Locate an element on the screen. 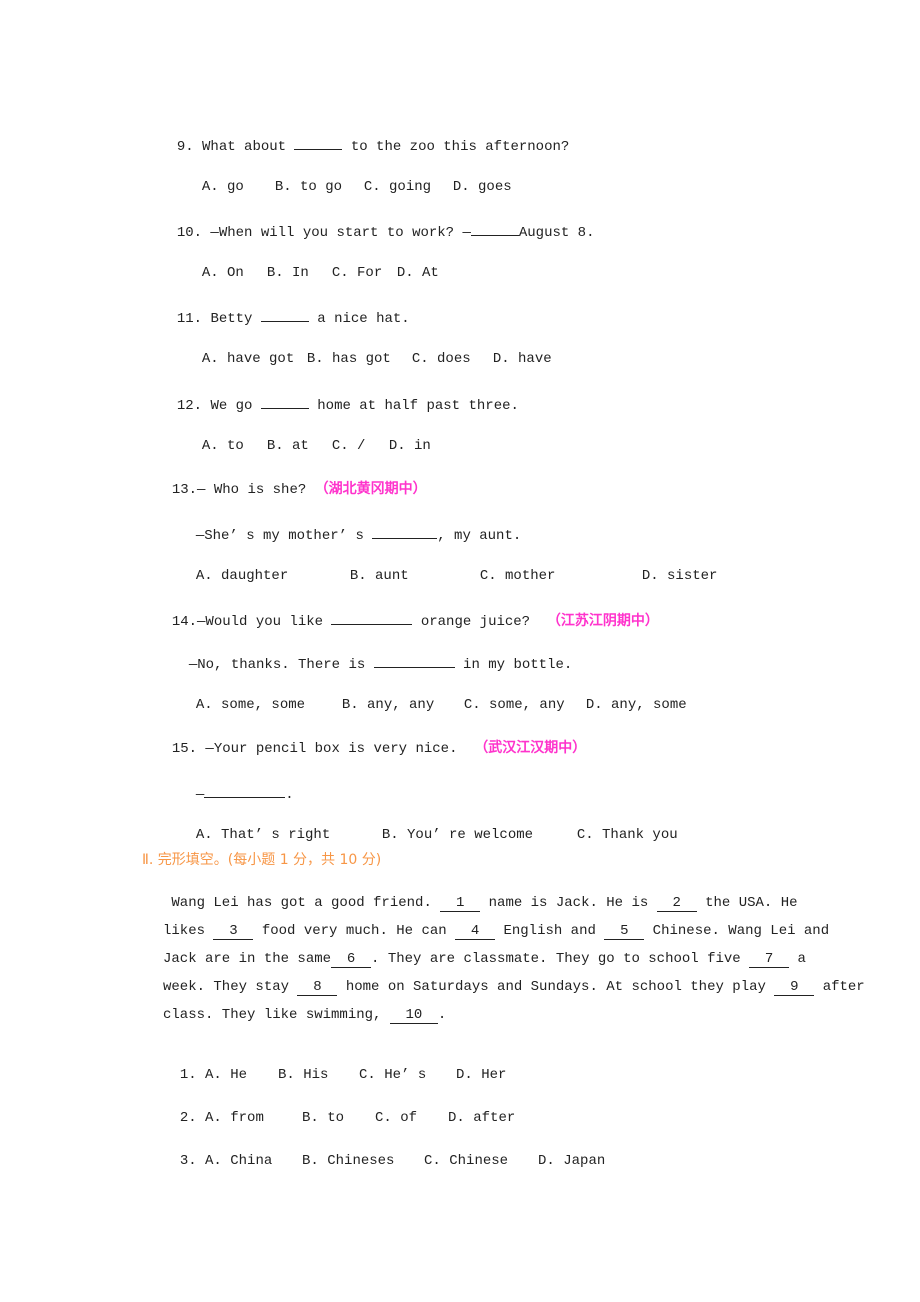 The height and width of the screenshot is (1302, 920). question-text: home at half past three. is located at coordinates (413, 406).